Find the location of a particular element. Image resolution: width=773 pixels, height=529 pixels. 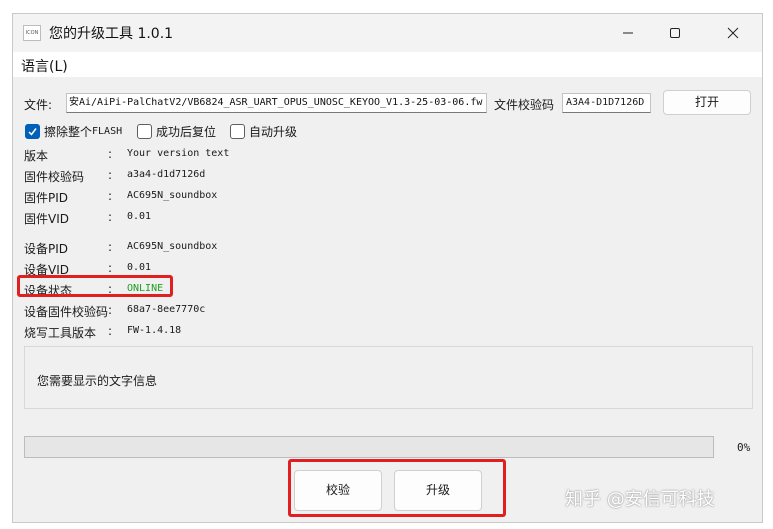

open-file-button: 打开 is located at coordinates (707, 102).